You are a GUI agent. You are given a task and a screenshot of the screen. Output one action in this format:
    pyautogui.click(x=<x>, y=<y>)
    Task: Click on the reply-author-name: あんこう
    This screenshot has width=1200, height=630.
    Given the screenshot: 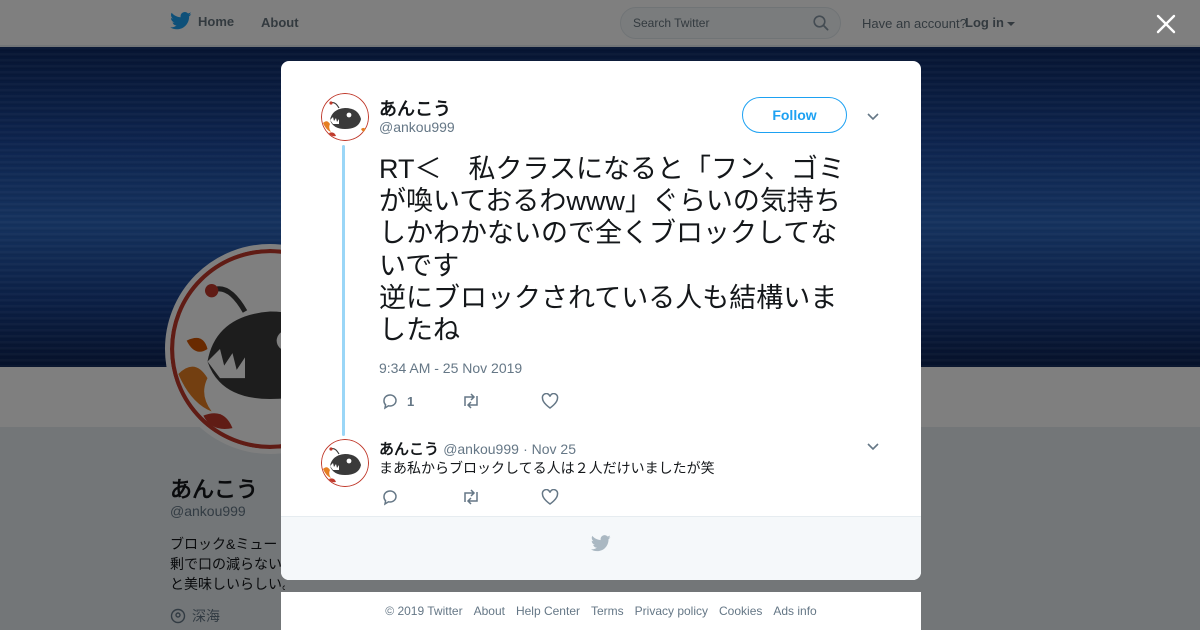 What is the action you would take?
    pyautogui.click(x=409, y=449)
    